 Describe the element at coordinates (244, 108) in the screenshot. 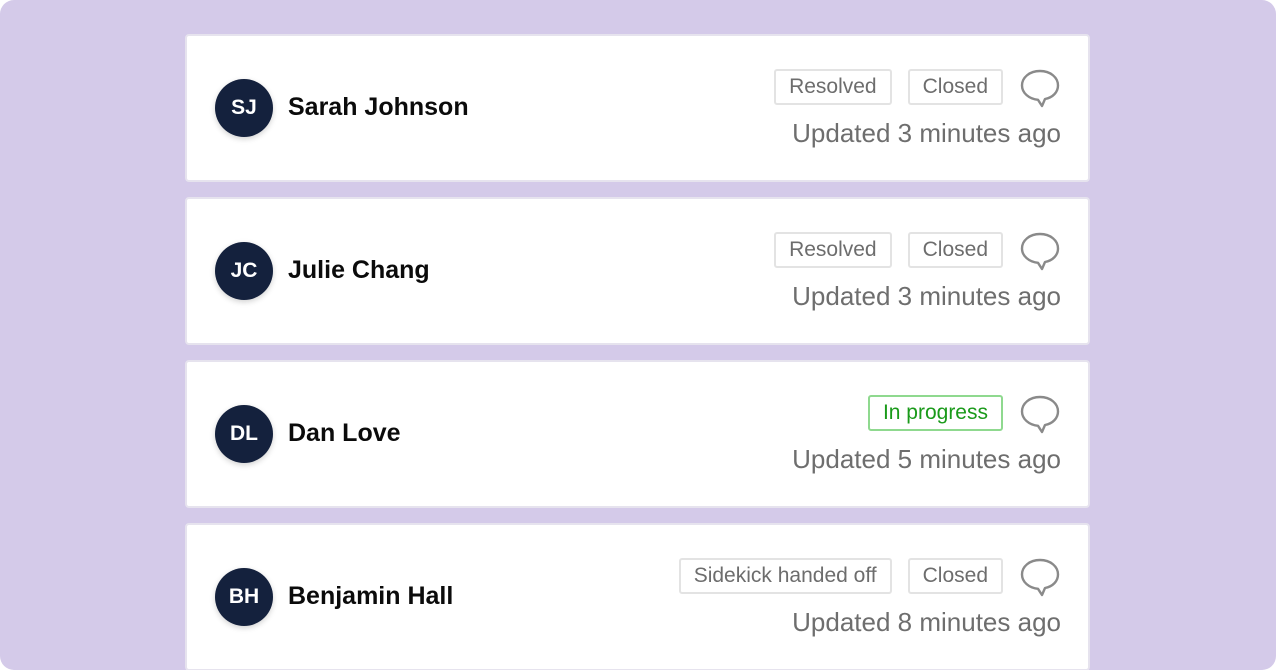

I see `avatar: SJ` at that location.